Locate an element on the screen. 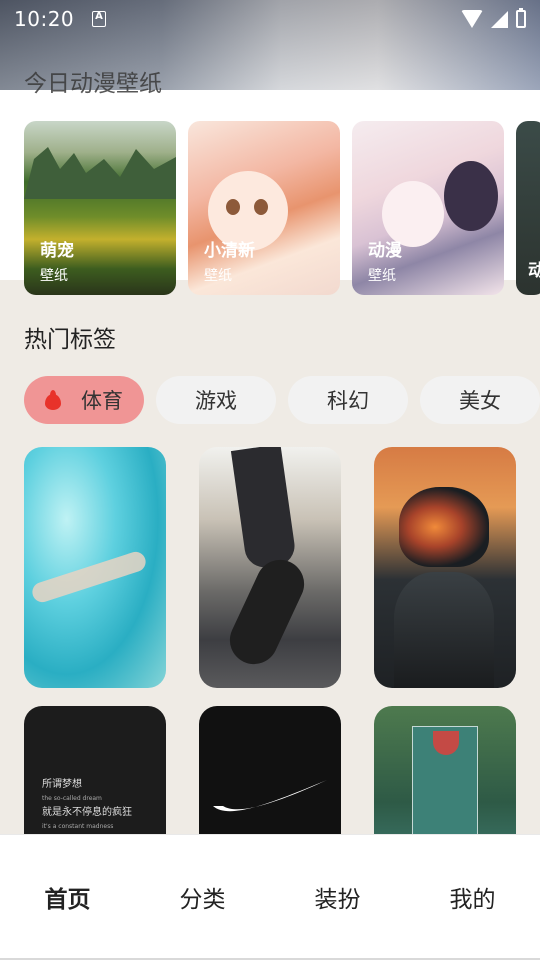  tag-chip-games: 游戏 is located at coordinates (216, 400).